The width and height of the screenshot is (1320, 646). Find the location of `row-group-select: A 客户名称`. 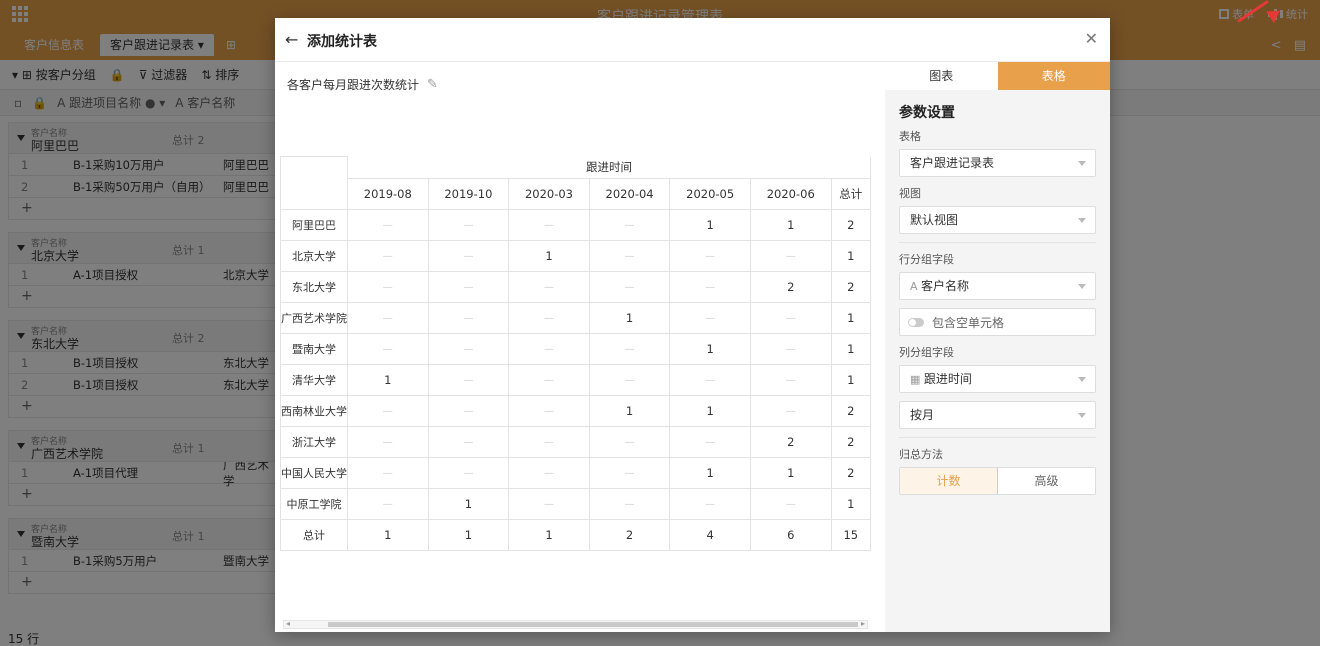

row-group-select: A 客户名称 is located at coordinates (997, 286).